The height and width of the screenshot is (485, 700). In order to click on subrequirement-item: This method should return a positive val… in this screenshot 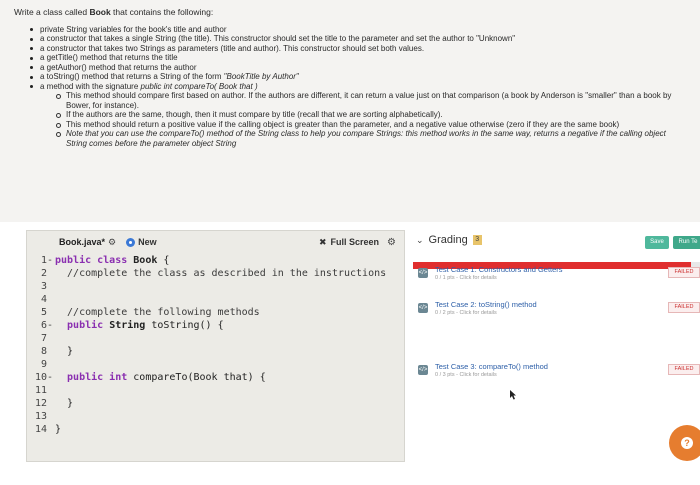, I will do `click(371, 125)`.